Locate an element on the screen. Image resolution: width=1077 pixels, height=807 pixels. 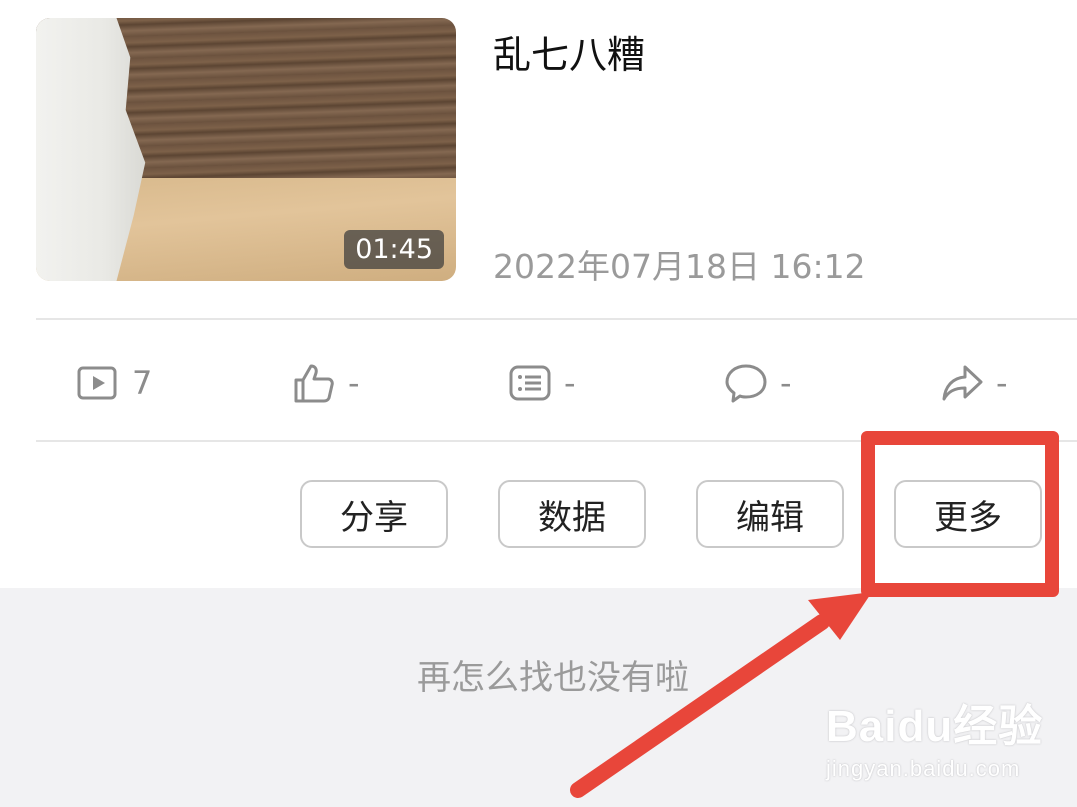
annotation-highlight-box is located at coordinates (960, 514).